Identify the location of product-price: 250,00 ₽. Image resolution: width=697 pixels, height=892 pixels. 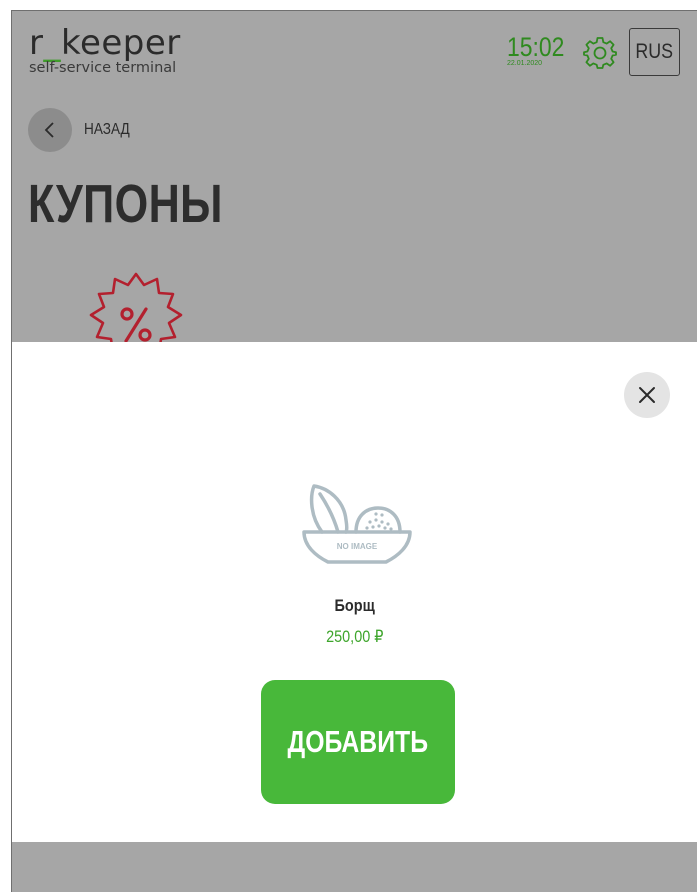
(355, 636).